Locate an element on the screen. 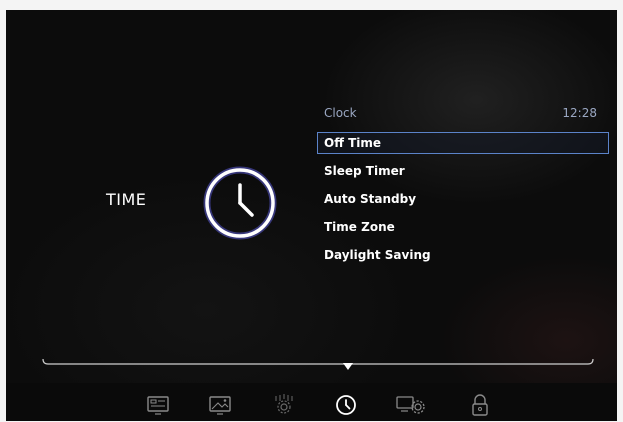 Image resolution: width=623 pixels, height=422 pixels. category-bar is located at coordinates (311, 402).